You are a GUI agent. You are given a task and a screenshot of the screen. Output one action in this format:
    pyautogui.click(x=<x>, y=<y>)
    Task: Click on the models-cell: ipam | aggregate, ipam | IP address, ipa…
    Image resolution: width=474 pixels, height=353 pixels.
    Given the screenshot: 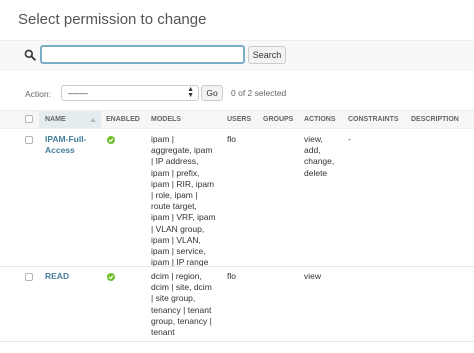 What is the action you would take?
    pyautogui.click(x=183, y=201)
    